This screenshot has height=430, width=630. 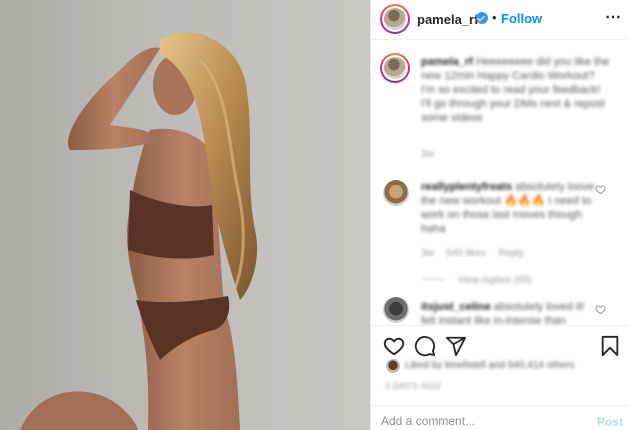 What do you see at coordinates (447, 62) in the screenshot?
I see `caption-username: pamela_rf` at bounding box center [447, 62].